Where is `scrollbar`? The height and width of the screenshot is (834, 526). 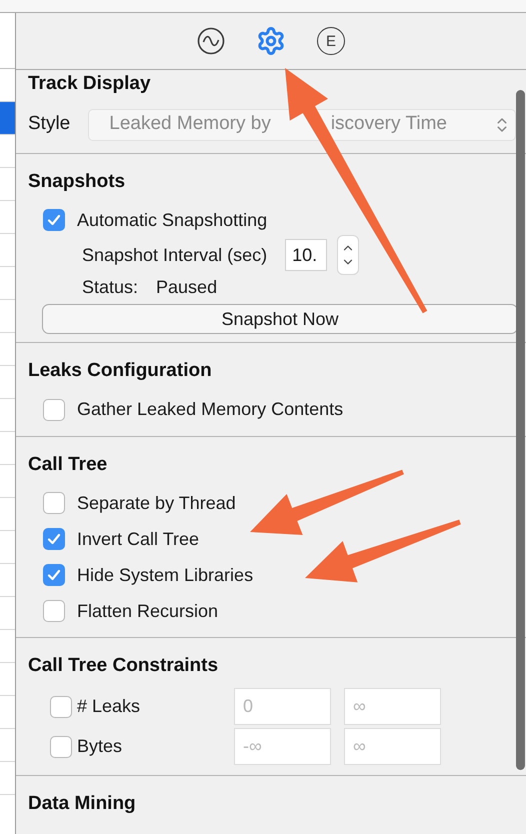
scrollbar is located at coordinates (520, 430).